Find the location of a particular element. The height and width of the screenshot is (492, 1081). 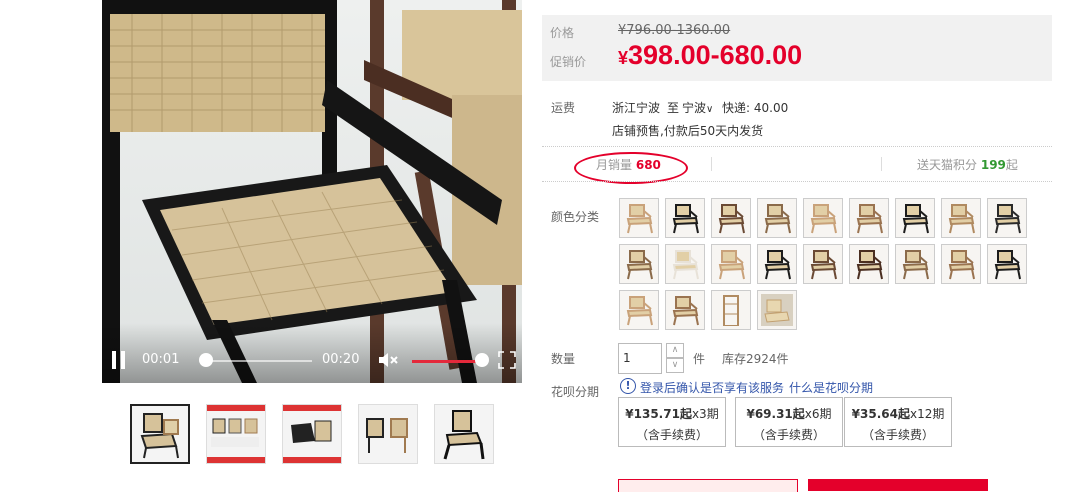

installment-periods: x3期 is located at coordinates (705, 414).